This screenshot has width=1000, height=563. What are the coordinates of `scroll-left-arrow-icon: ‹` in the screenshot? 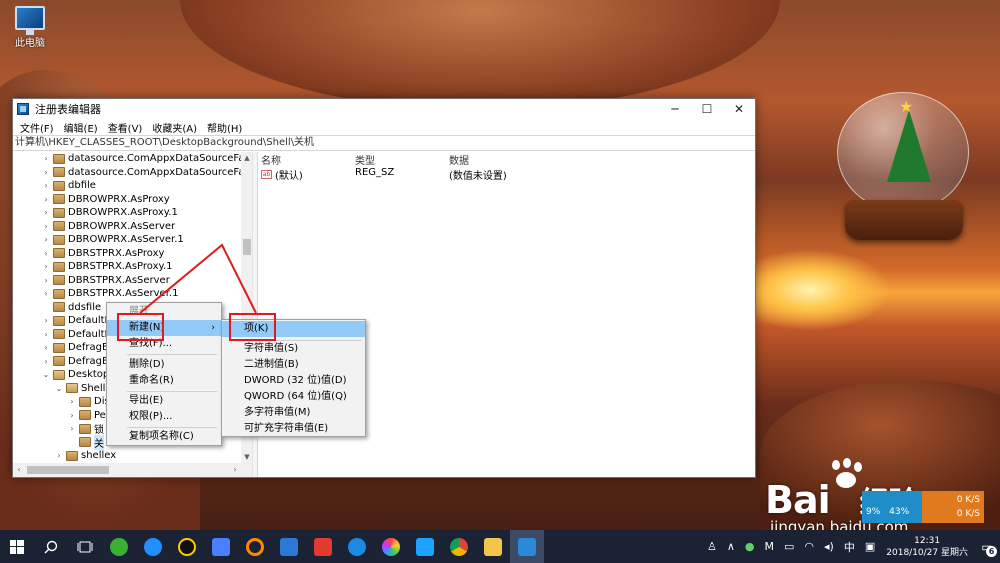 It's located at (19, 470).